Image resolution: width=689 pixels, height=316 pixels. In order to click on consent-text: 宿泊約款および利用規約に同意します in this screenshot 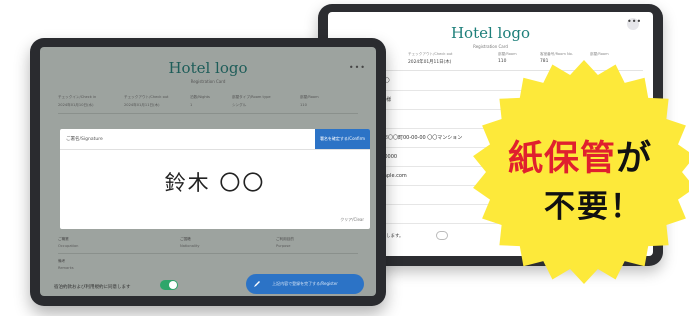, I will do `click(92, 287)`.